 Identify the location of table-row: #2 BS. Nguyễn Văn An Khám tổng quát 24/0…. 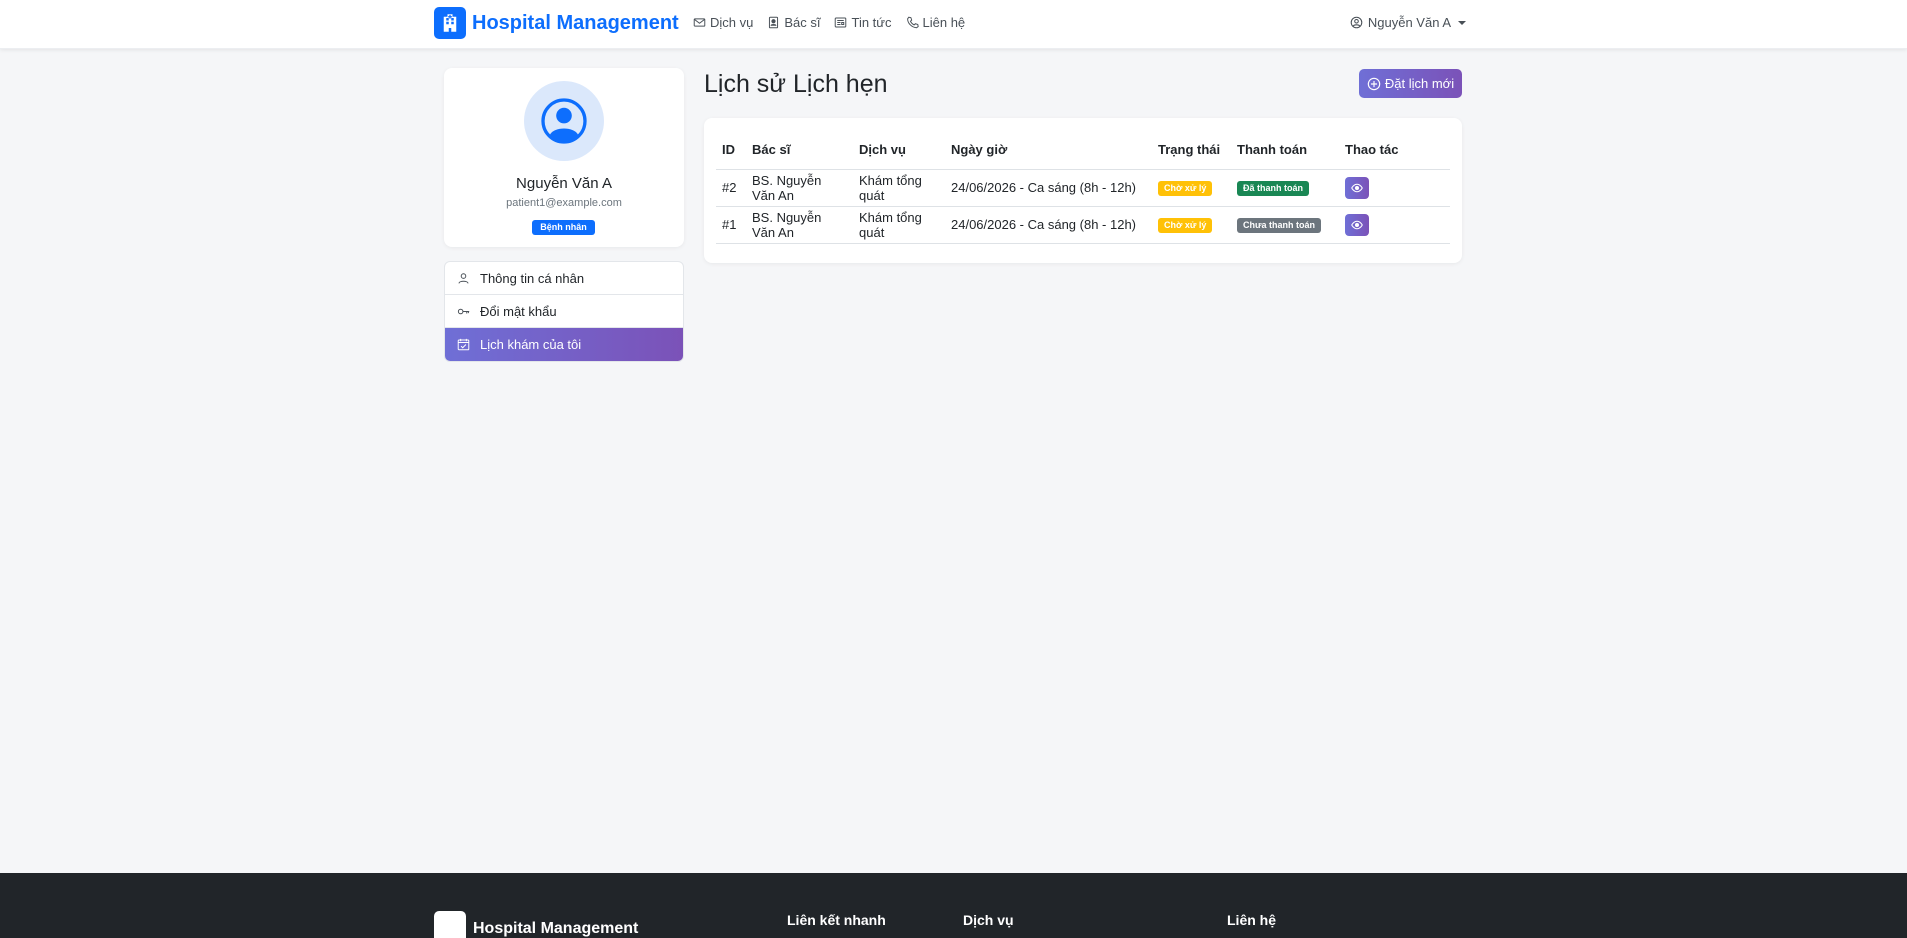
(1083, 188).